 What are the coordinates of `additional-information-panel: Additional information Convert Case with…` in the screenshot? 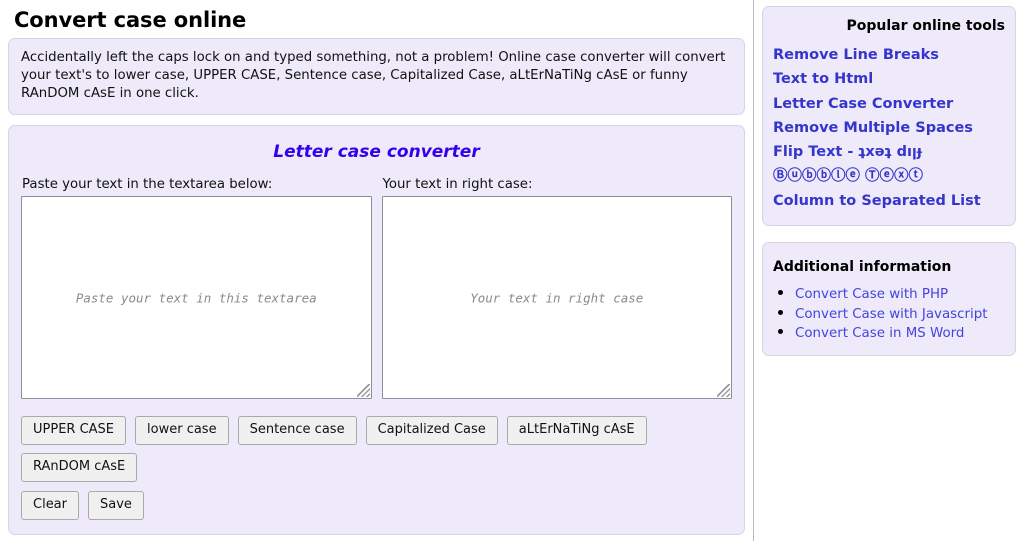 It's located at (889, 299).